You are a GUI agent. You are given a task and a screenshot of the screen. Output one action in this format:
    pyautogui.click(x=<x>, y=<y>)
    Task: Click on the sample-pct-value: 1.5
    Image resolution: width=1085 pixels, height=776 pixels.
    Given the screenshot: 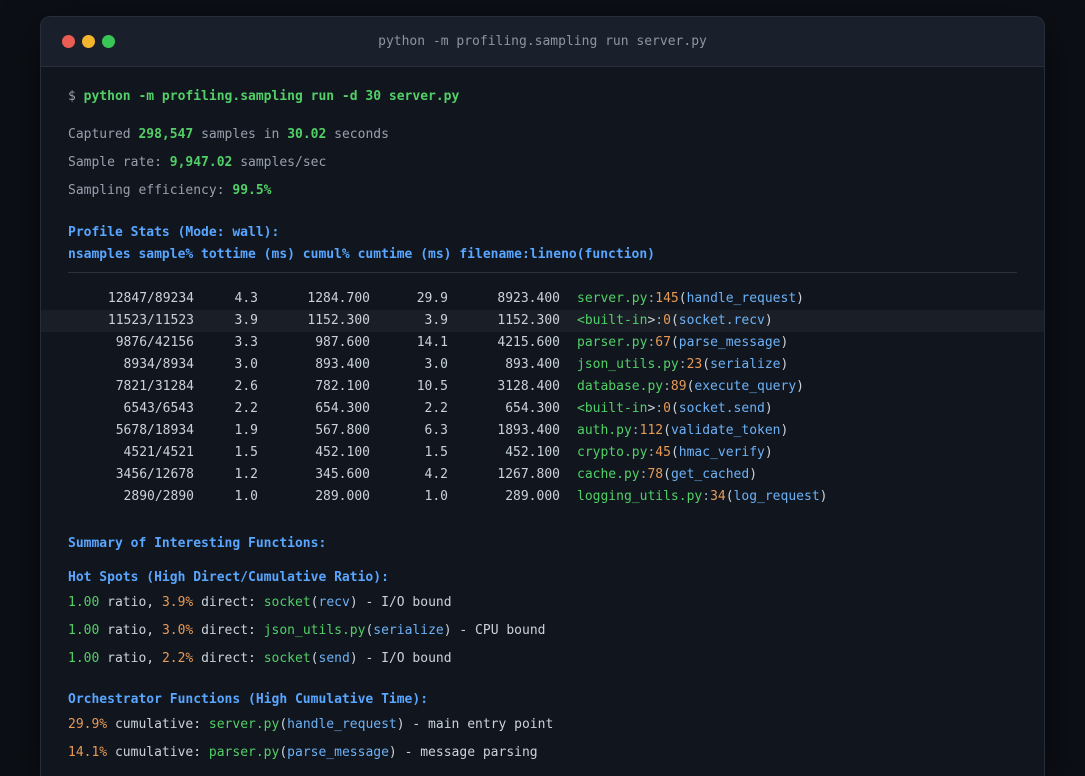 What is the action you would take?
    pyautogui.click(x=246, y=452)
    